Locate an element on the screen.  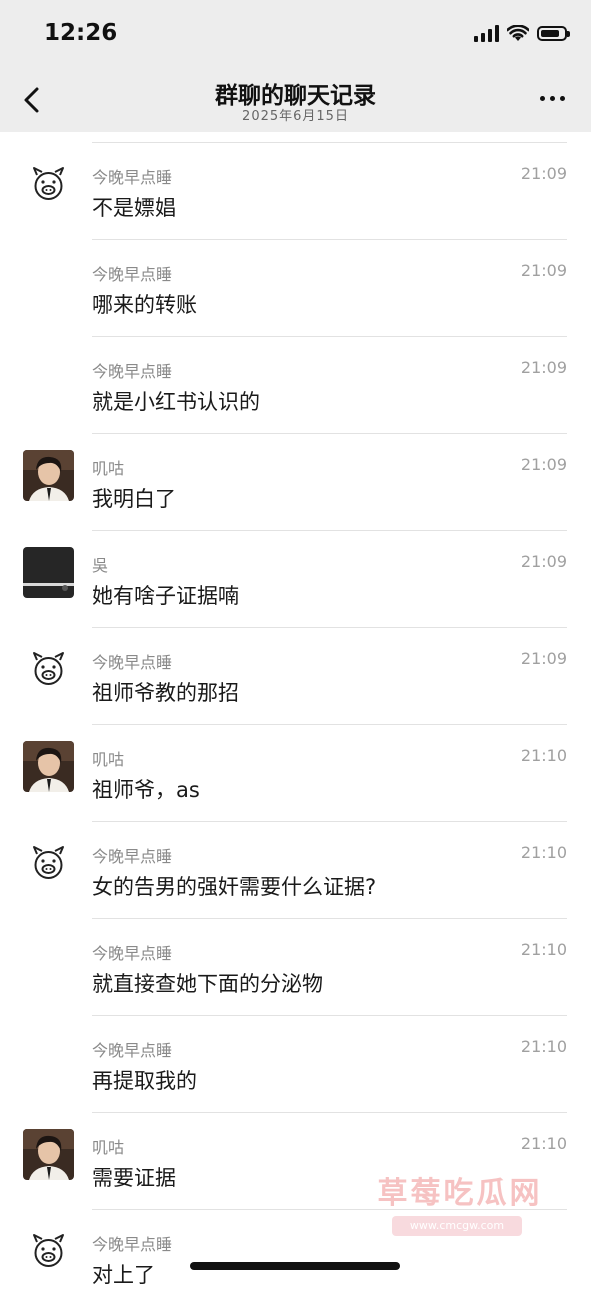
message-text: 不是嫖娼 is located at coordinates (134, 207).